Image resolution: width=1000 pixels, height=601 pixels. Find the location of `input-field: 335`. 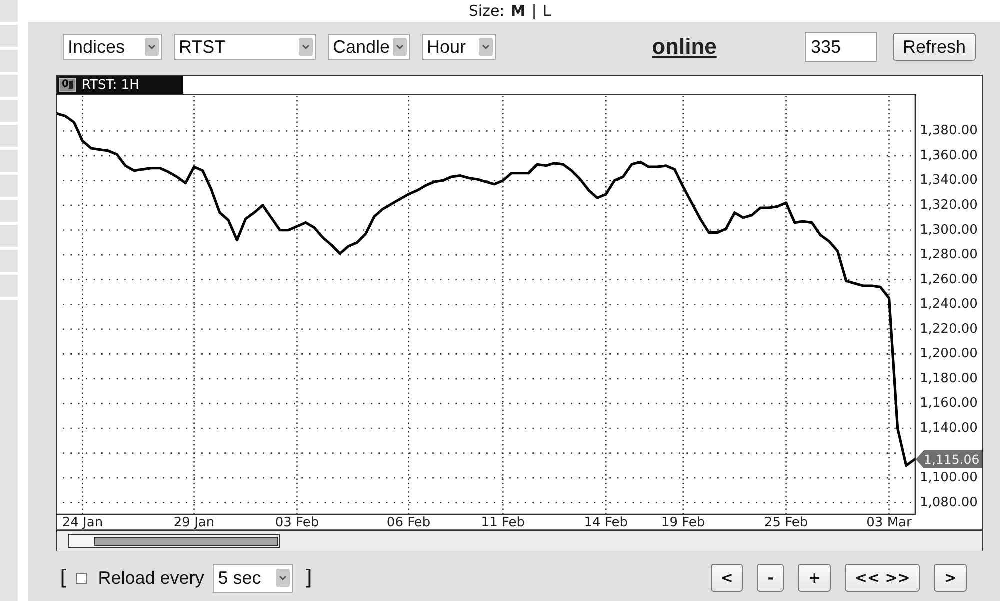

input-field: 335 is located at coordinates (841, 47).